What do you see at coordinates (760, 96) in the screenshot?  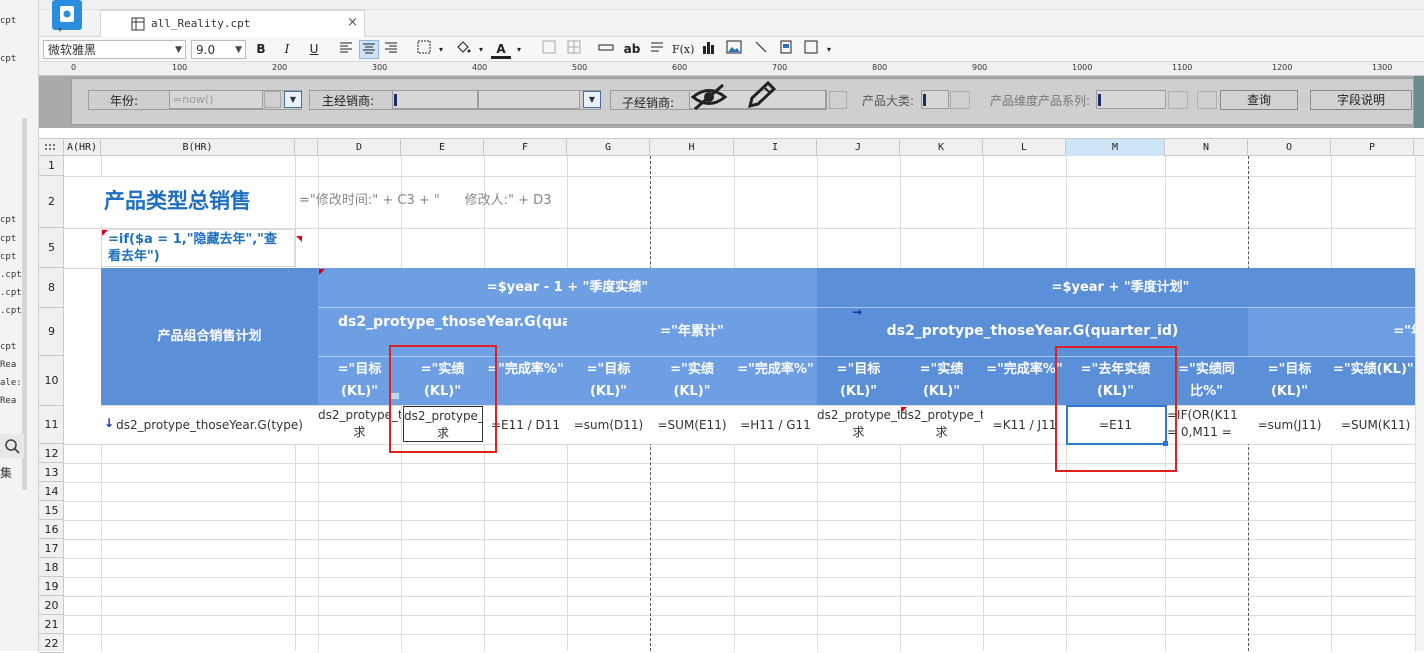 I see `pencil-icon` at bounding box center [760, 96].